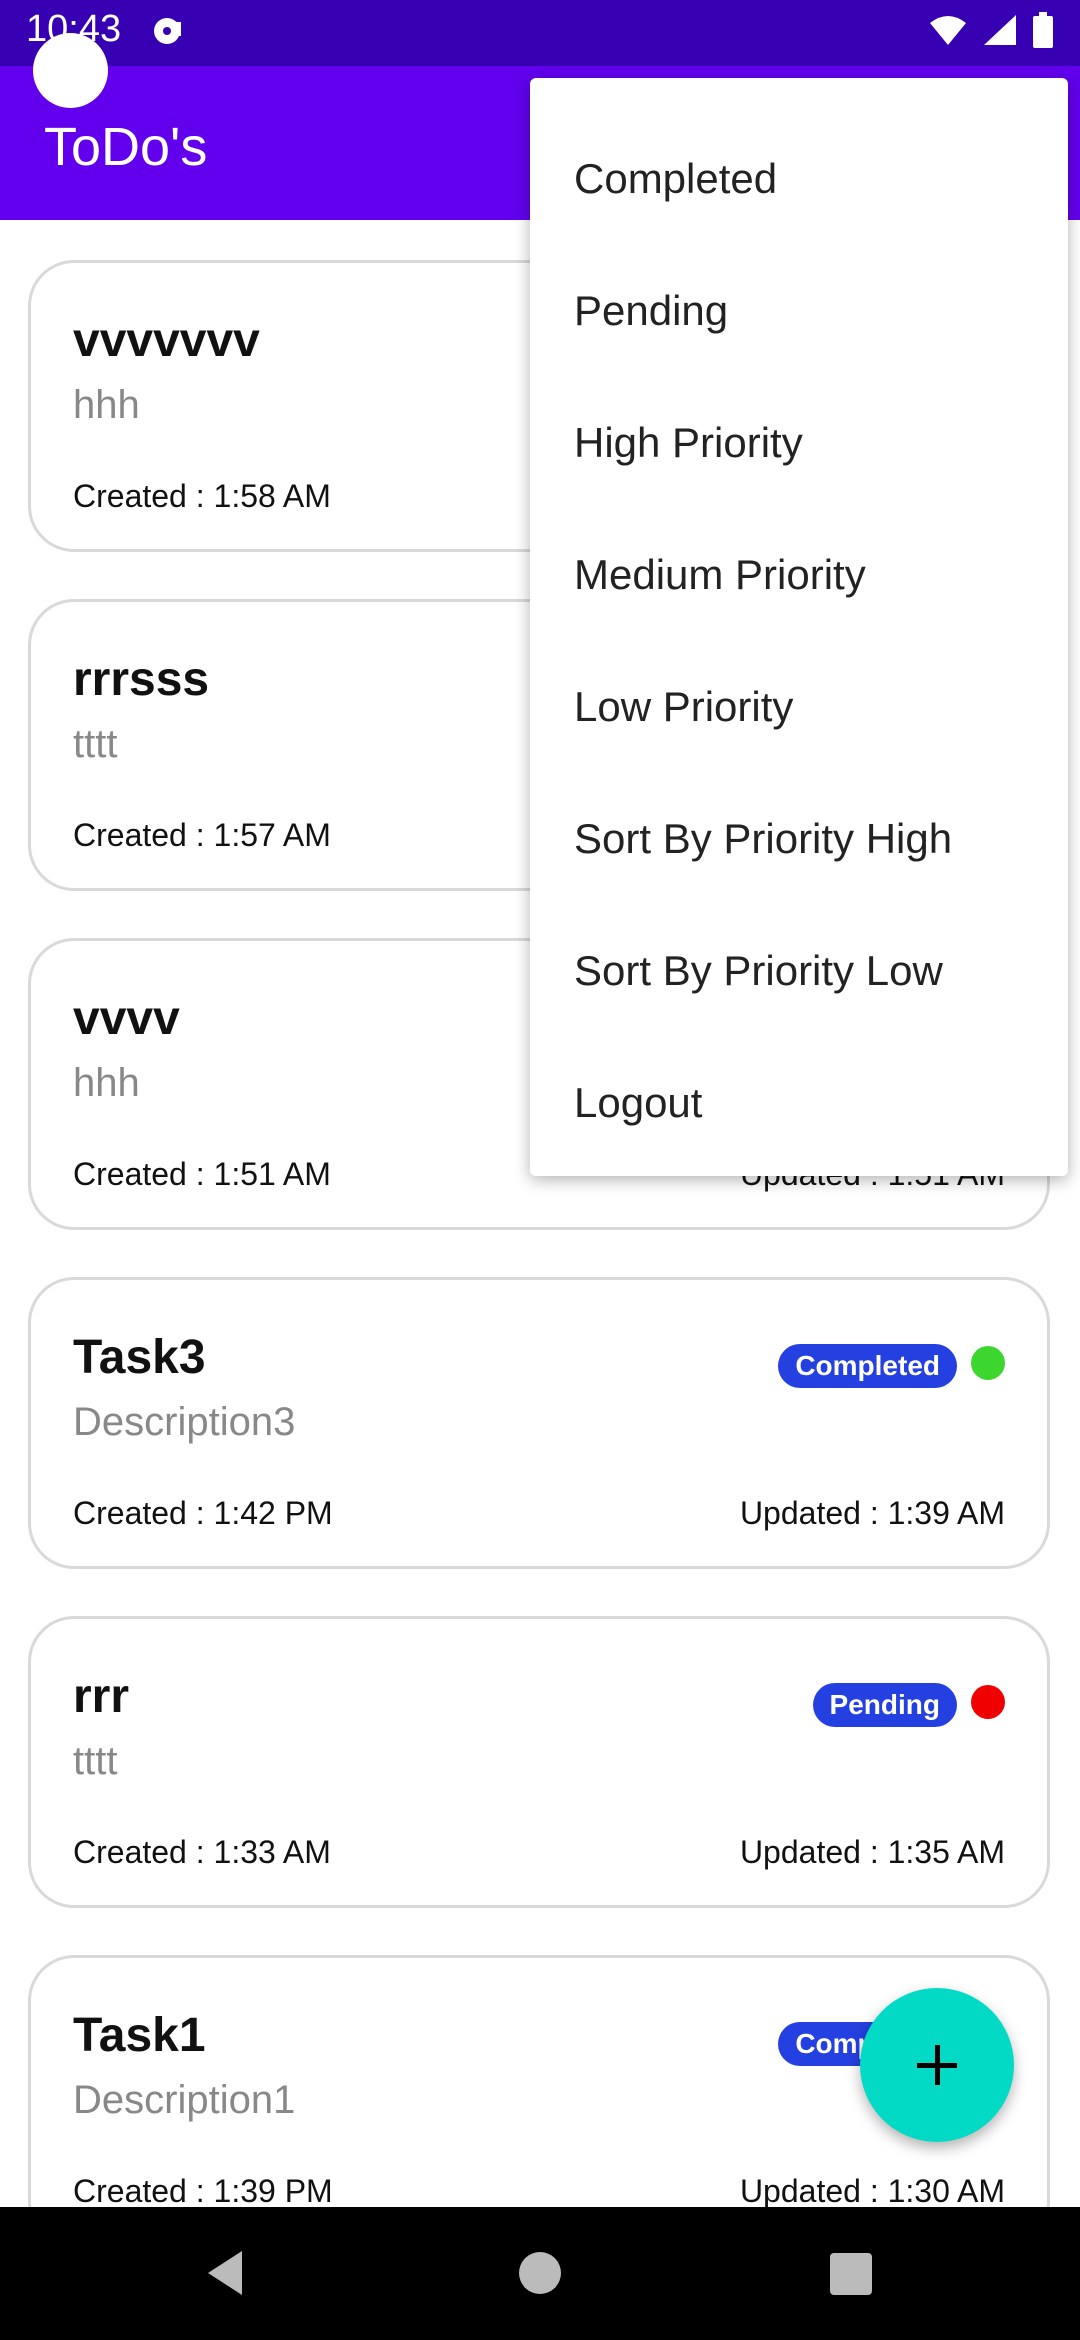 The image size is (1080, 2340). What do you see at coordinates (126, 147) in the screenshot?
I see `page-title: ToDo's` at bounding box center [126, 147].